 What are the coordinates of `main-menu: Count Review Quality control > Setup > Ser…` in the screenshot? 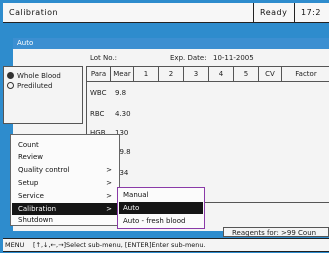 It's located at (65, 180).